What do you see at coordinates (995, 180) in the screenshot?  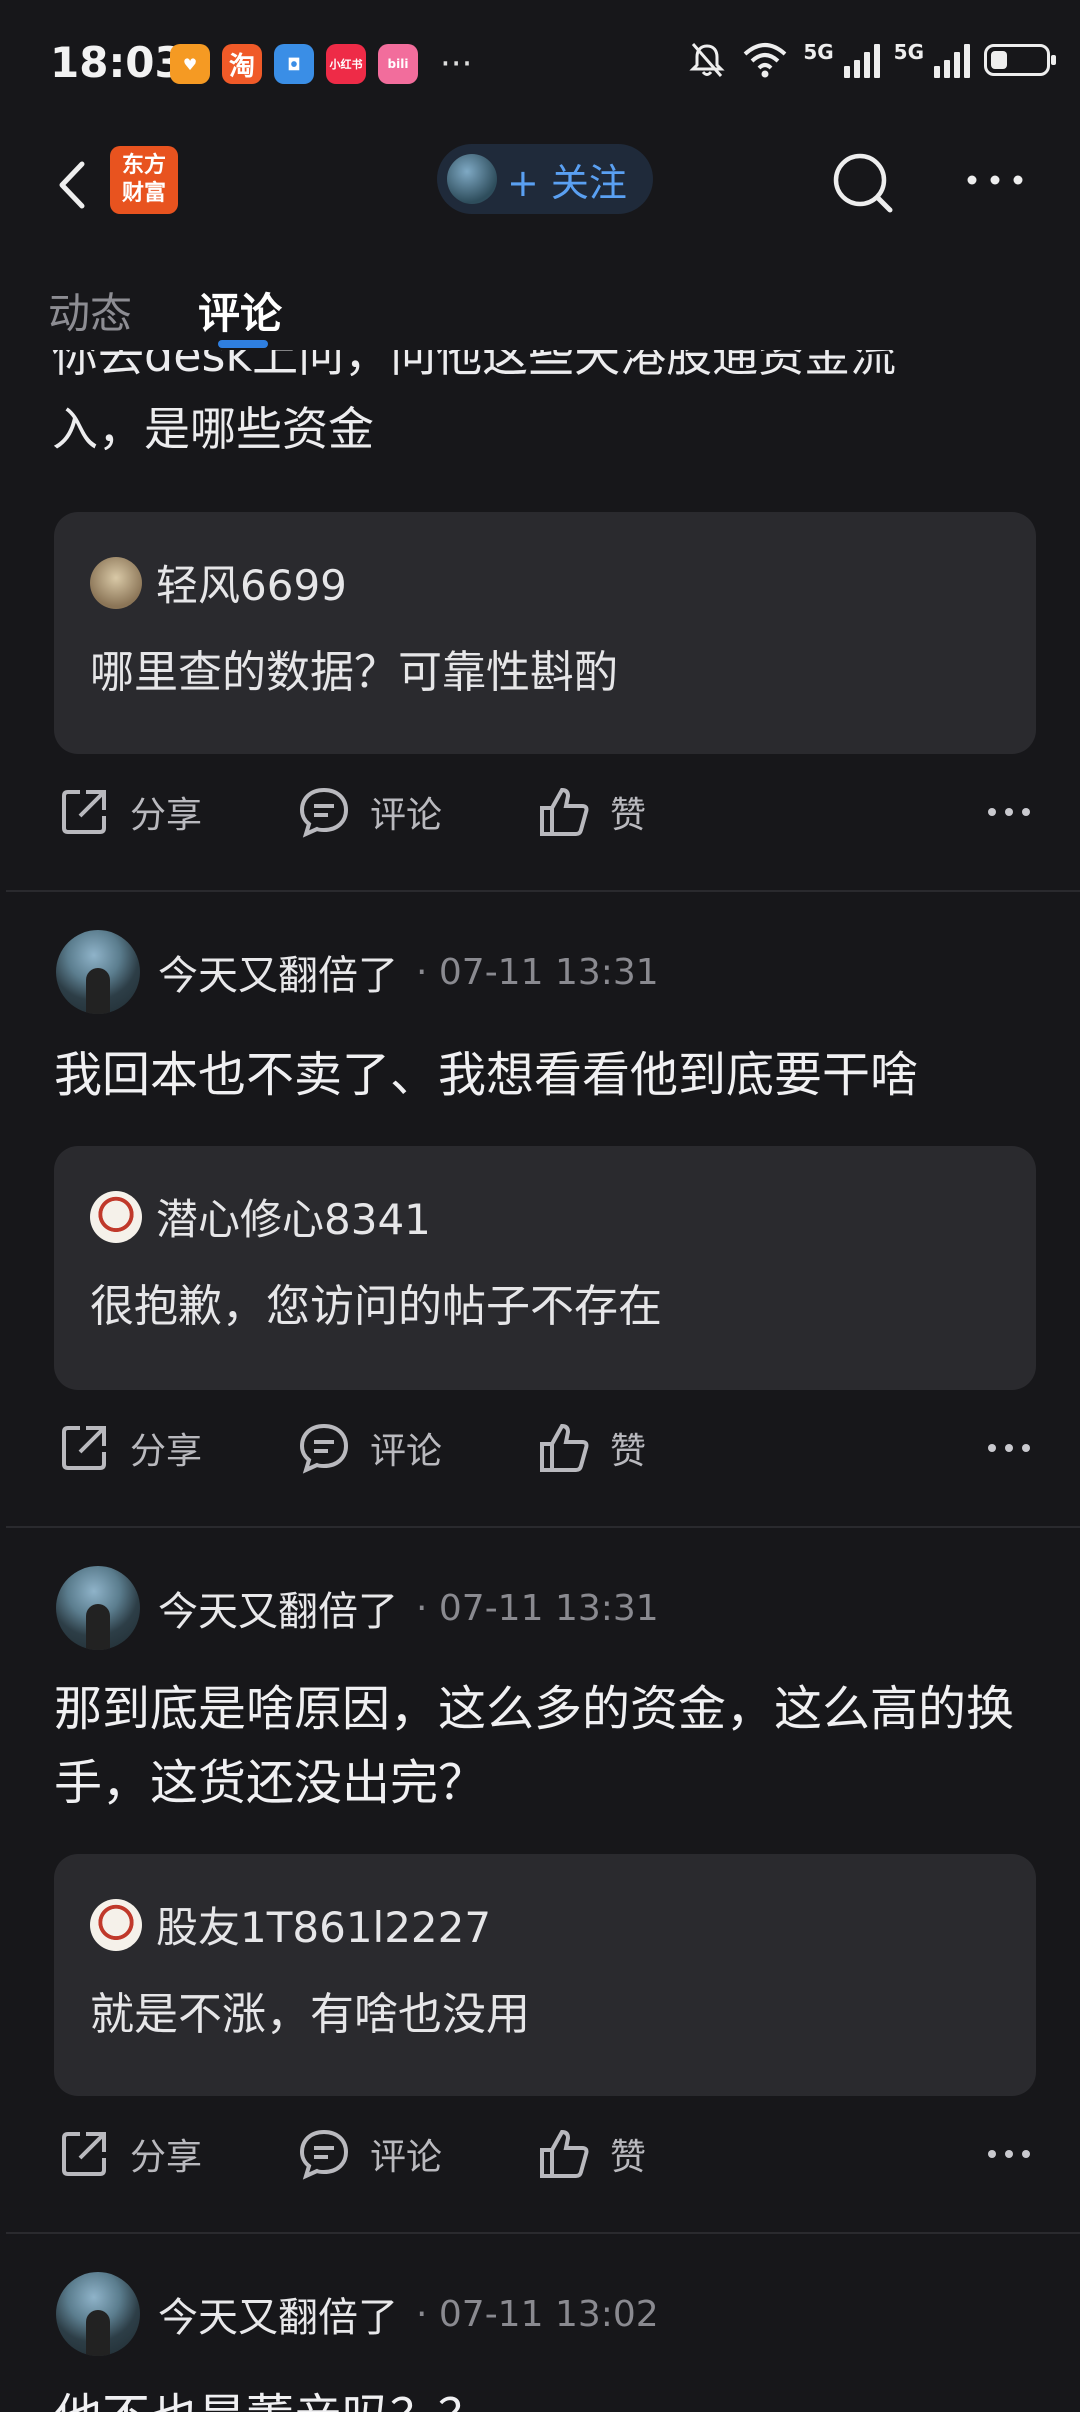 I see `more-options-icon` at bounding box center [995, 180].